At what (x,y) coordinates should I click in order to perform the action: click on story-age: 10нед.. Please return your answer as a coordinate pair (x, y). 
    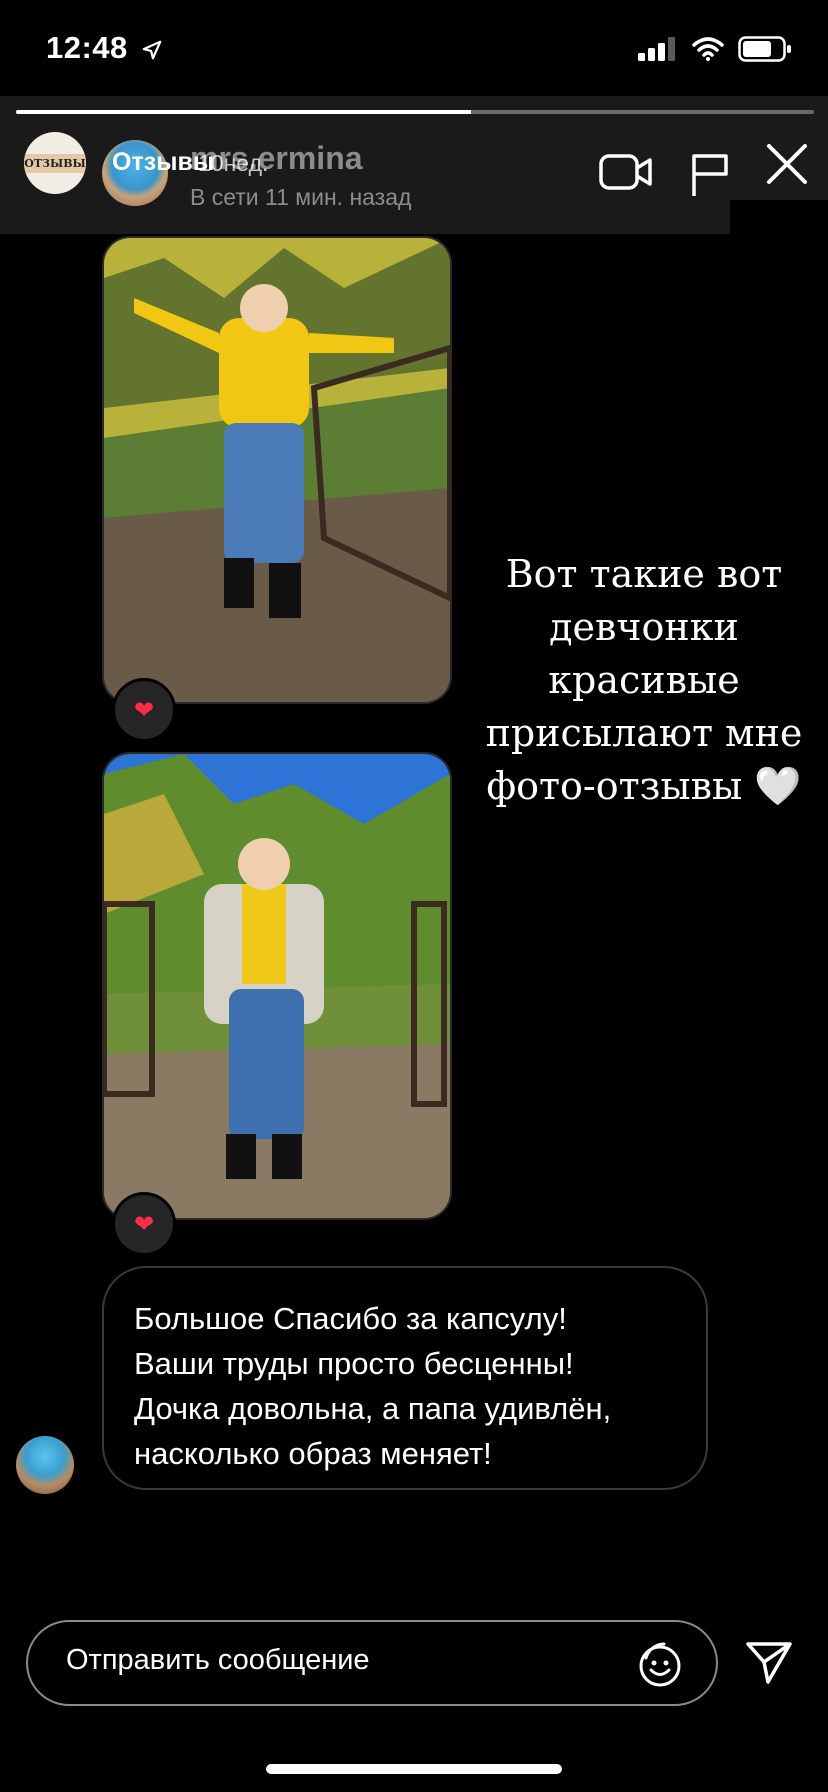
    Looking at the image, I should click on (233, 163).